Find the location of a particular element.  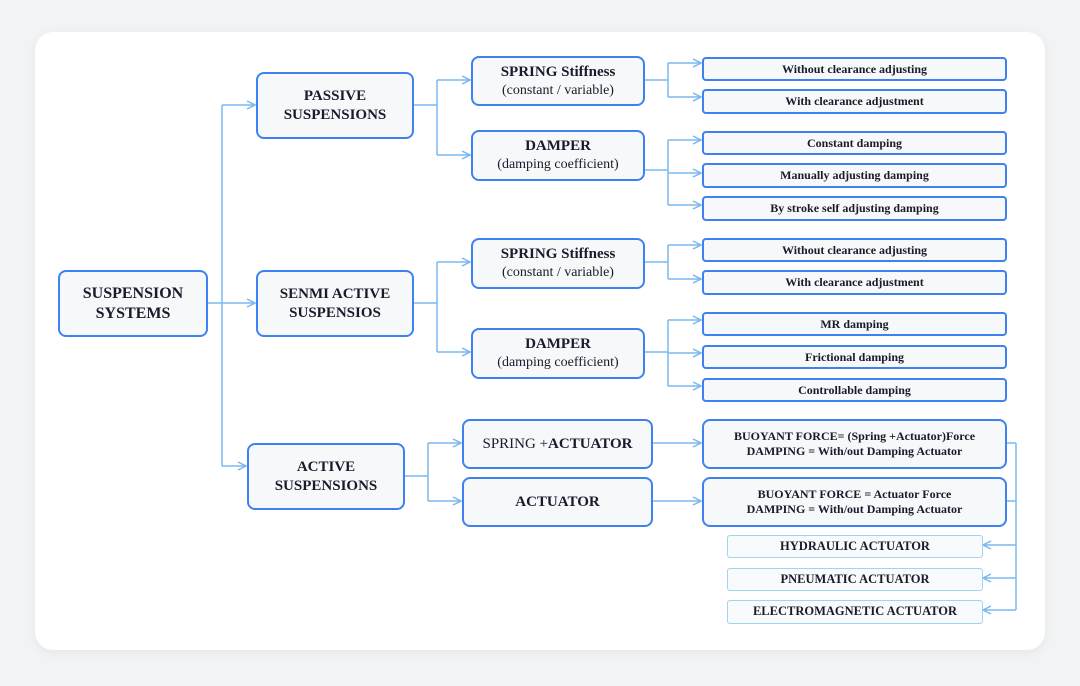

root-label: SUSPENSION SYSTEMS is located at coordinates (133, 303).